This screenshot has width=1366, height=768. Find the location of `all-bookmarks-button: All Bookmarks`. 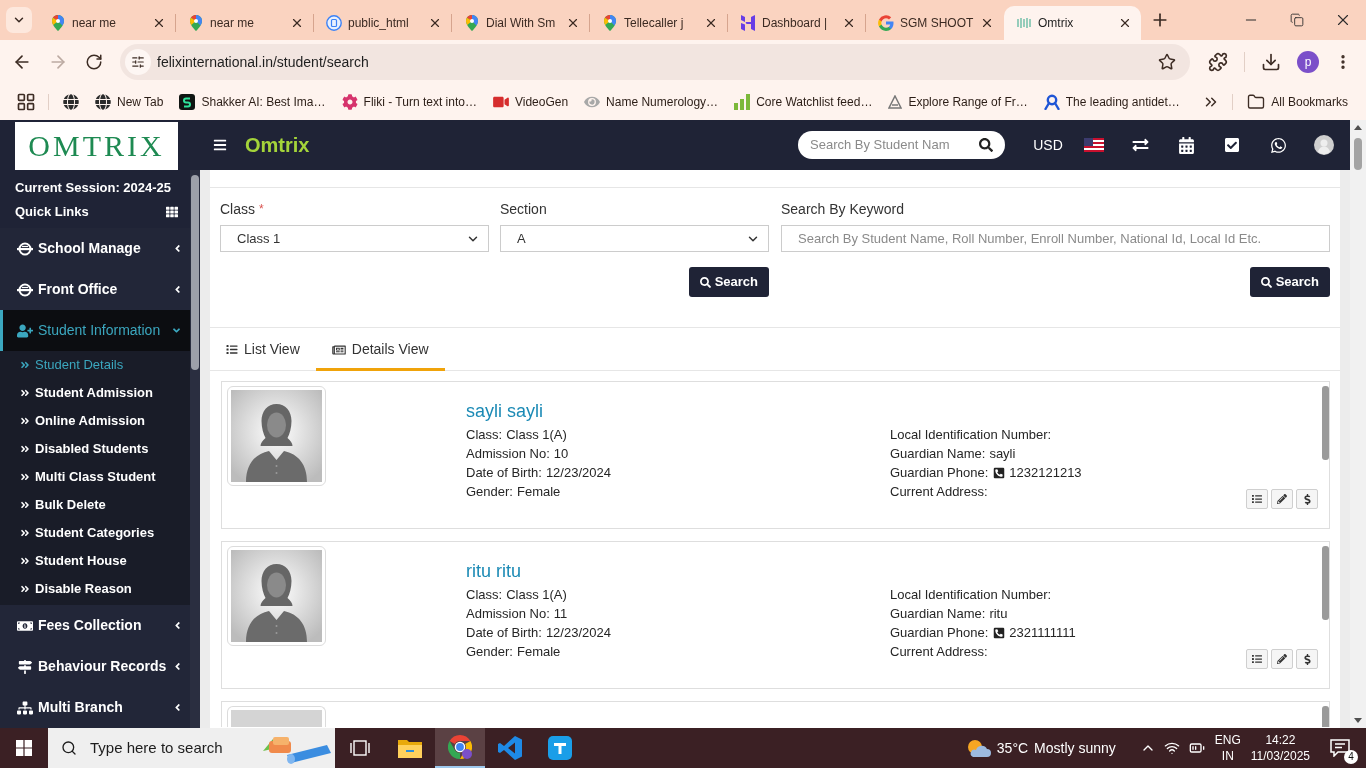

all-bookmarks-button: All Bookmarks is located at coordinates (1297, 102).